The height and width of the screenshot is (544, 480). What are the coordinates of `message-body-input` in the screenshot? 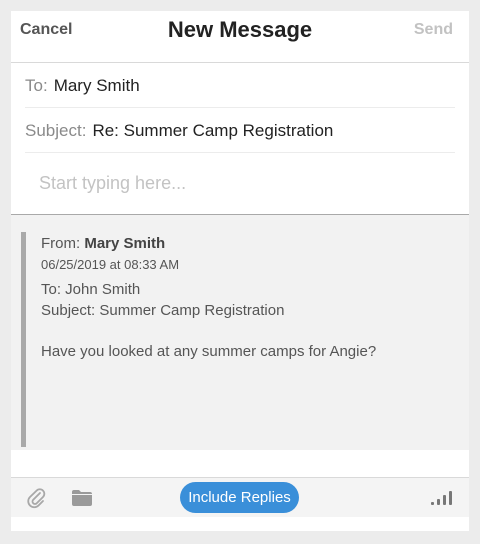 It's located at (239, 183).